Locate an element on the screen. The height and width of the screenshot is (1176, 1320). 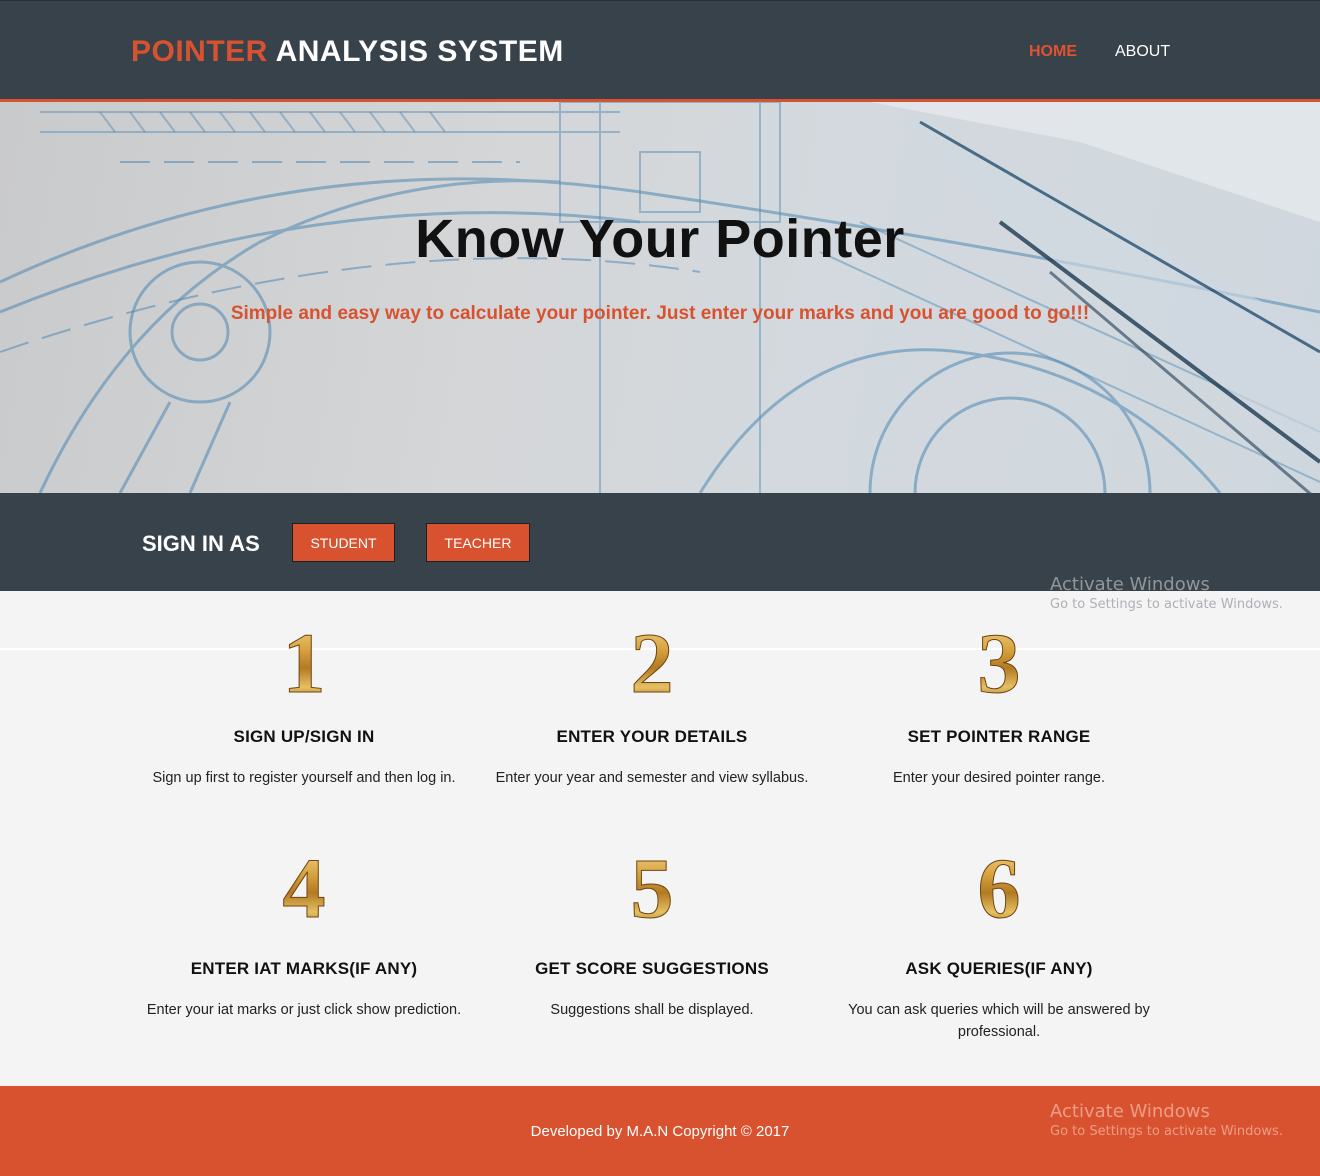
step-title: ENTER YOUR DETAILS is located at coordinates (652, 736).